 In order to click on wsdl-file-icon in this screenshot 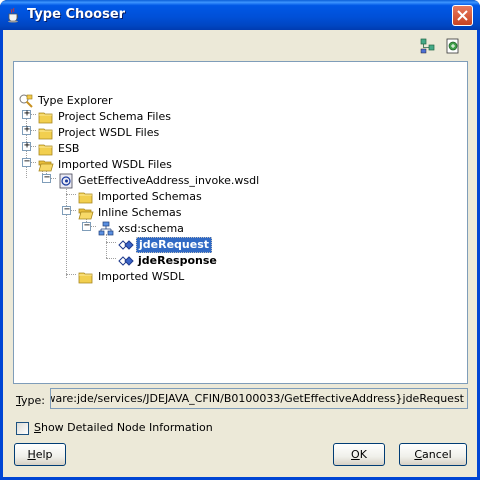, I will do `click(66, 181)`.